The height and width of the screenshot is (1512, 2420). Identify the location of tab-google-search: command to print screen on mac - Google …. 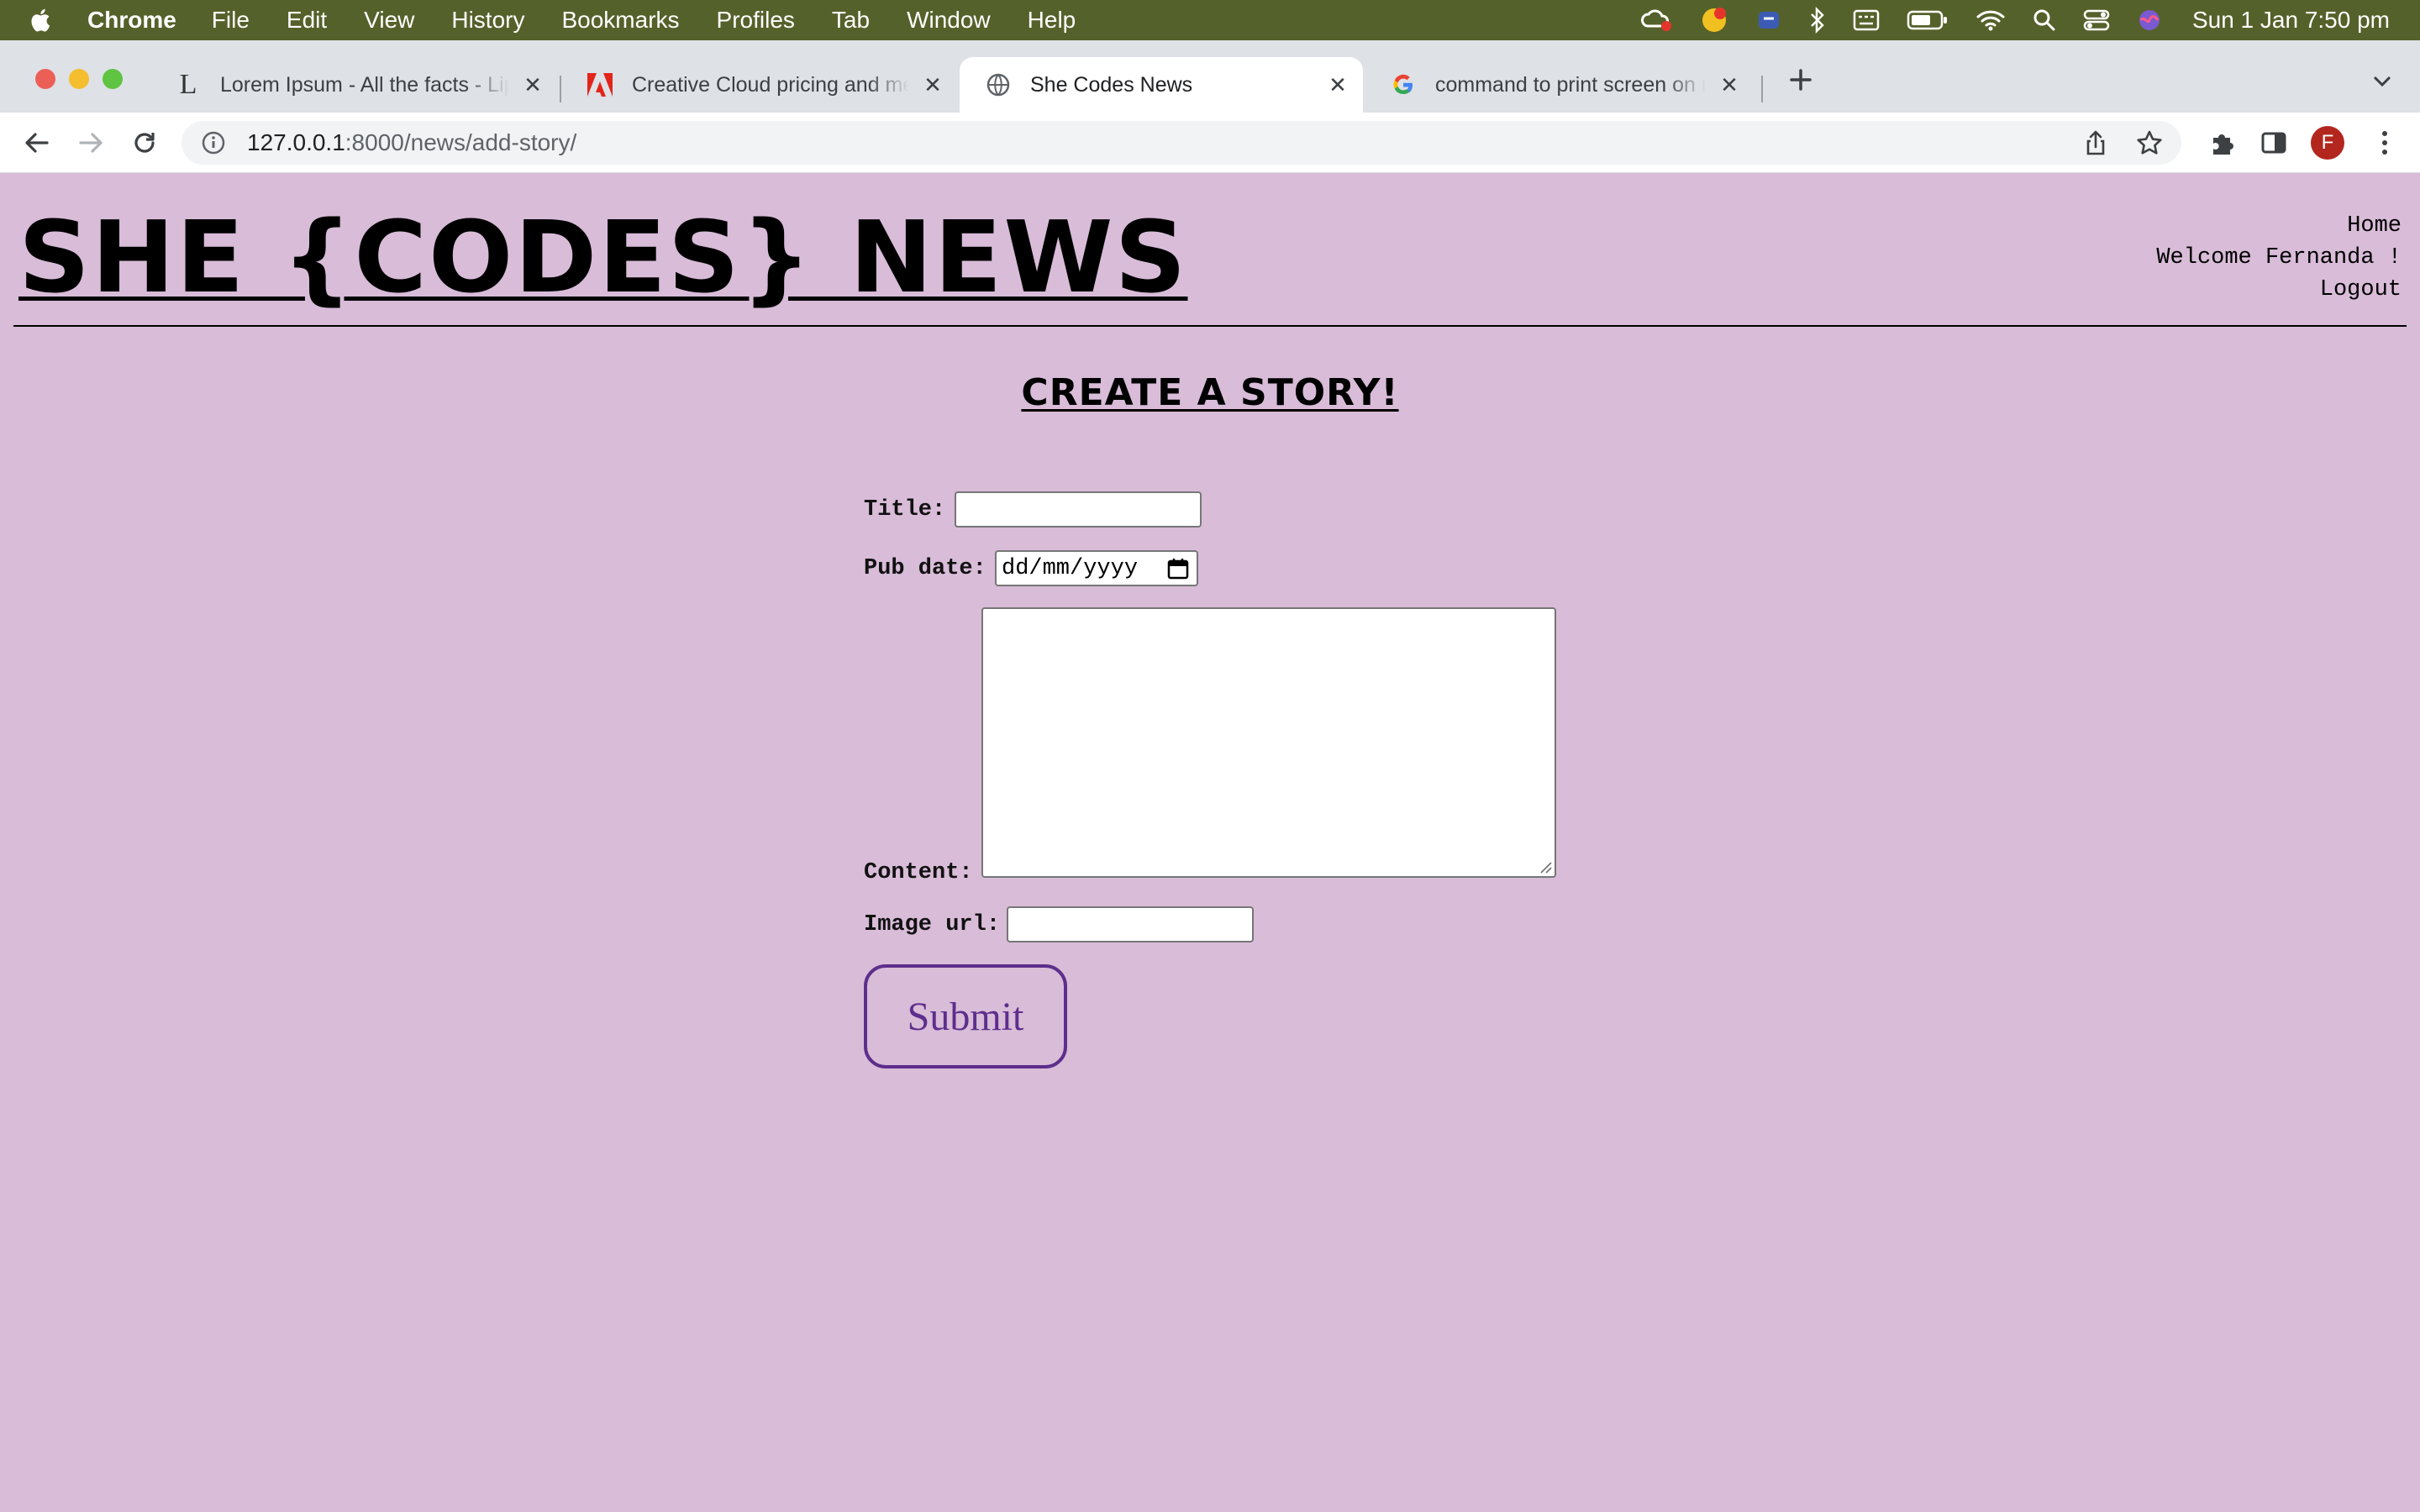
(1559, 85).